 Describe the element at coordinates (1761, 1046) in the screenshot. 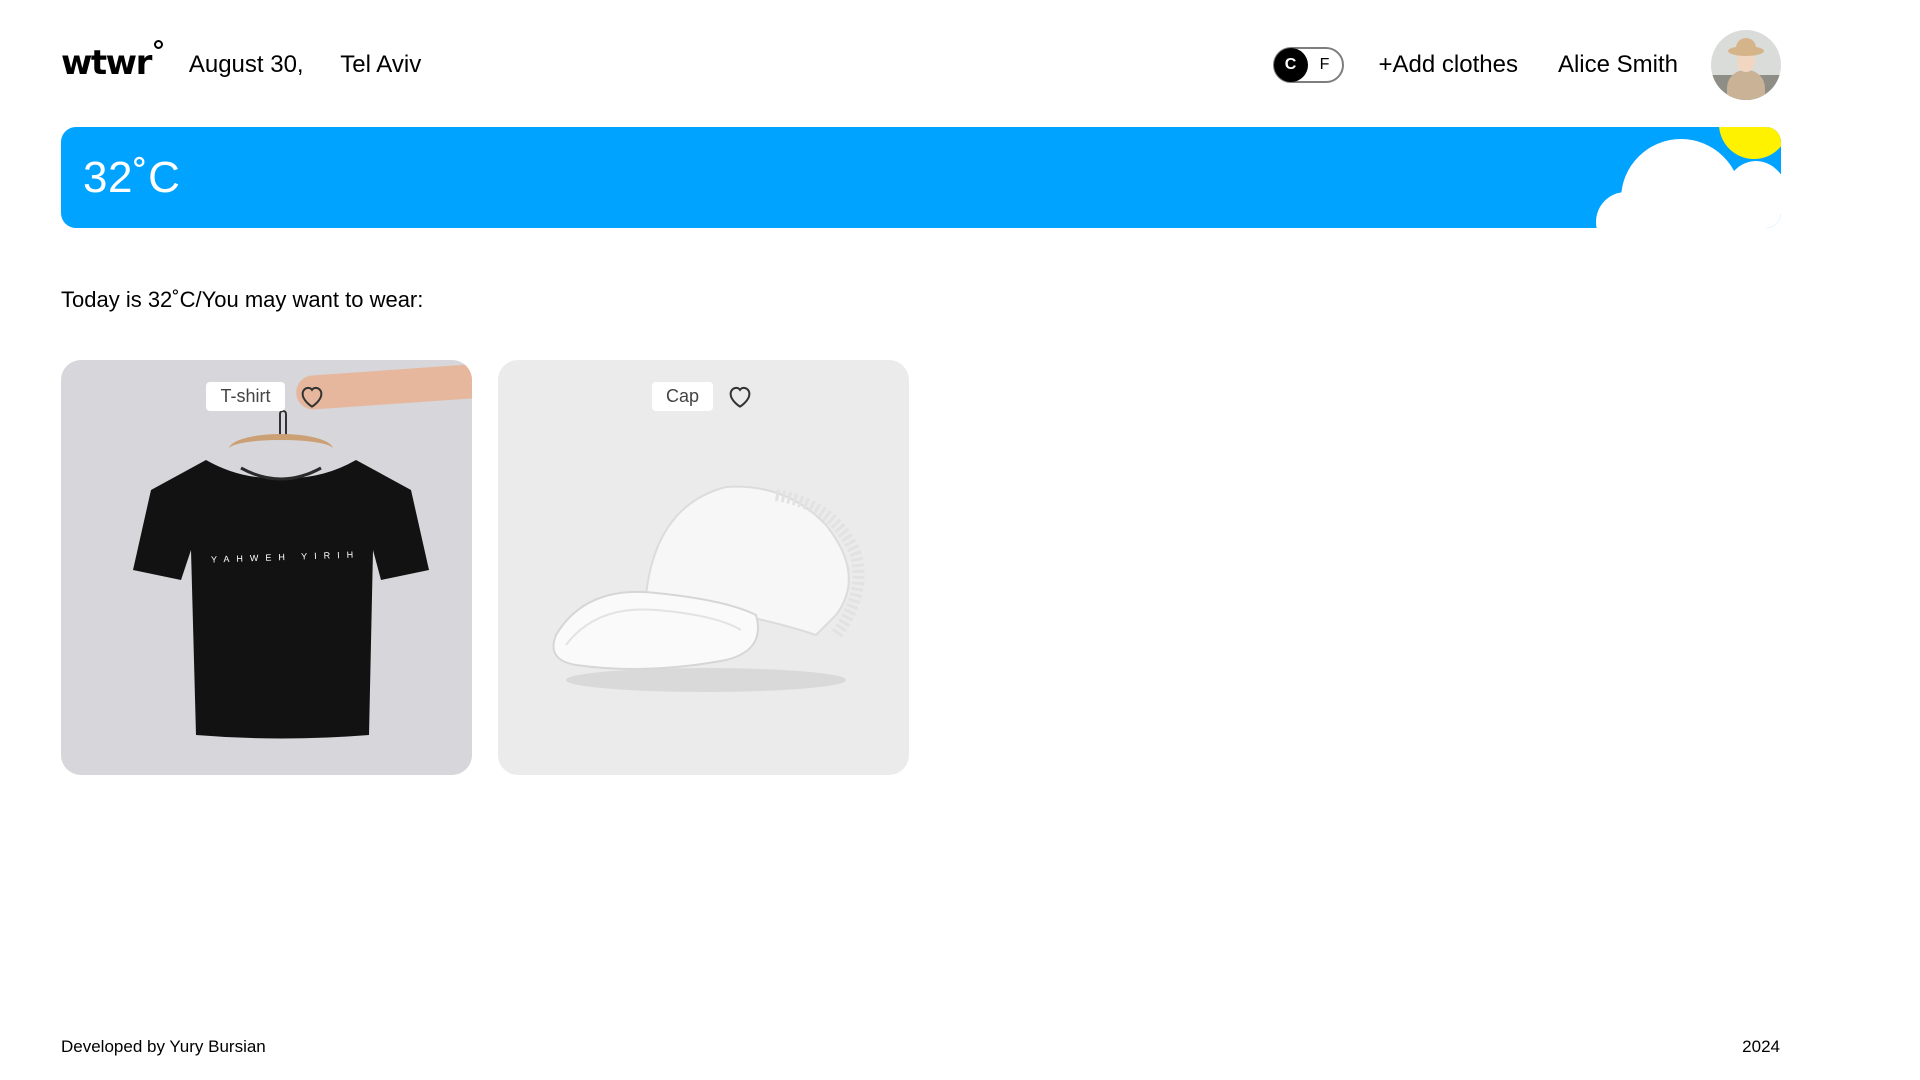

I see `footer-year: 2024` at that location.